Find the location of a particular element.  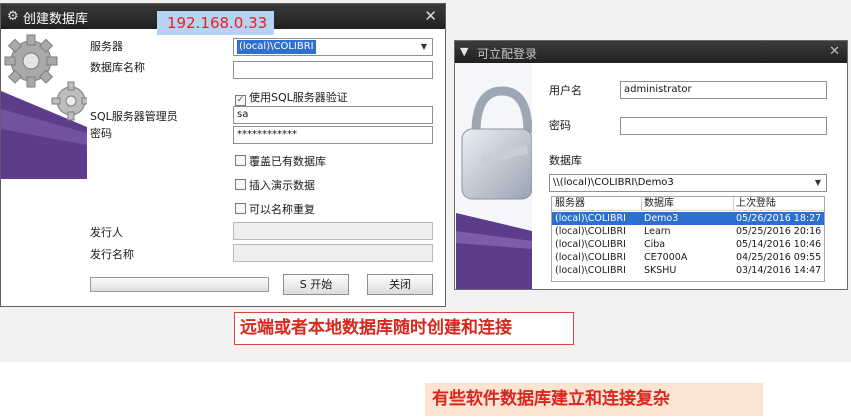

sql-admin-input: sa is located at coordinates (333, 115).